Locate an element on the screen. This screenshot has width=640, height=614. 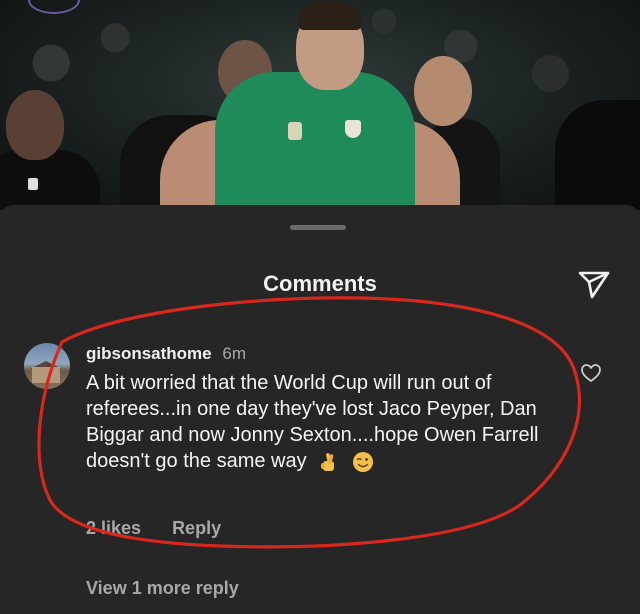
photo-player-right-head is located at coordinates (443, 91).